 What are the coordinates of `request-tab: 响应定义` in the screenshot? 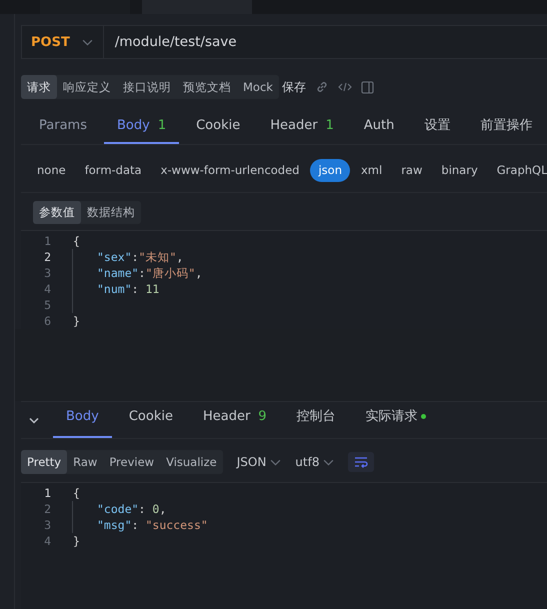 It's located at (87, 87).